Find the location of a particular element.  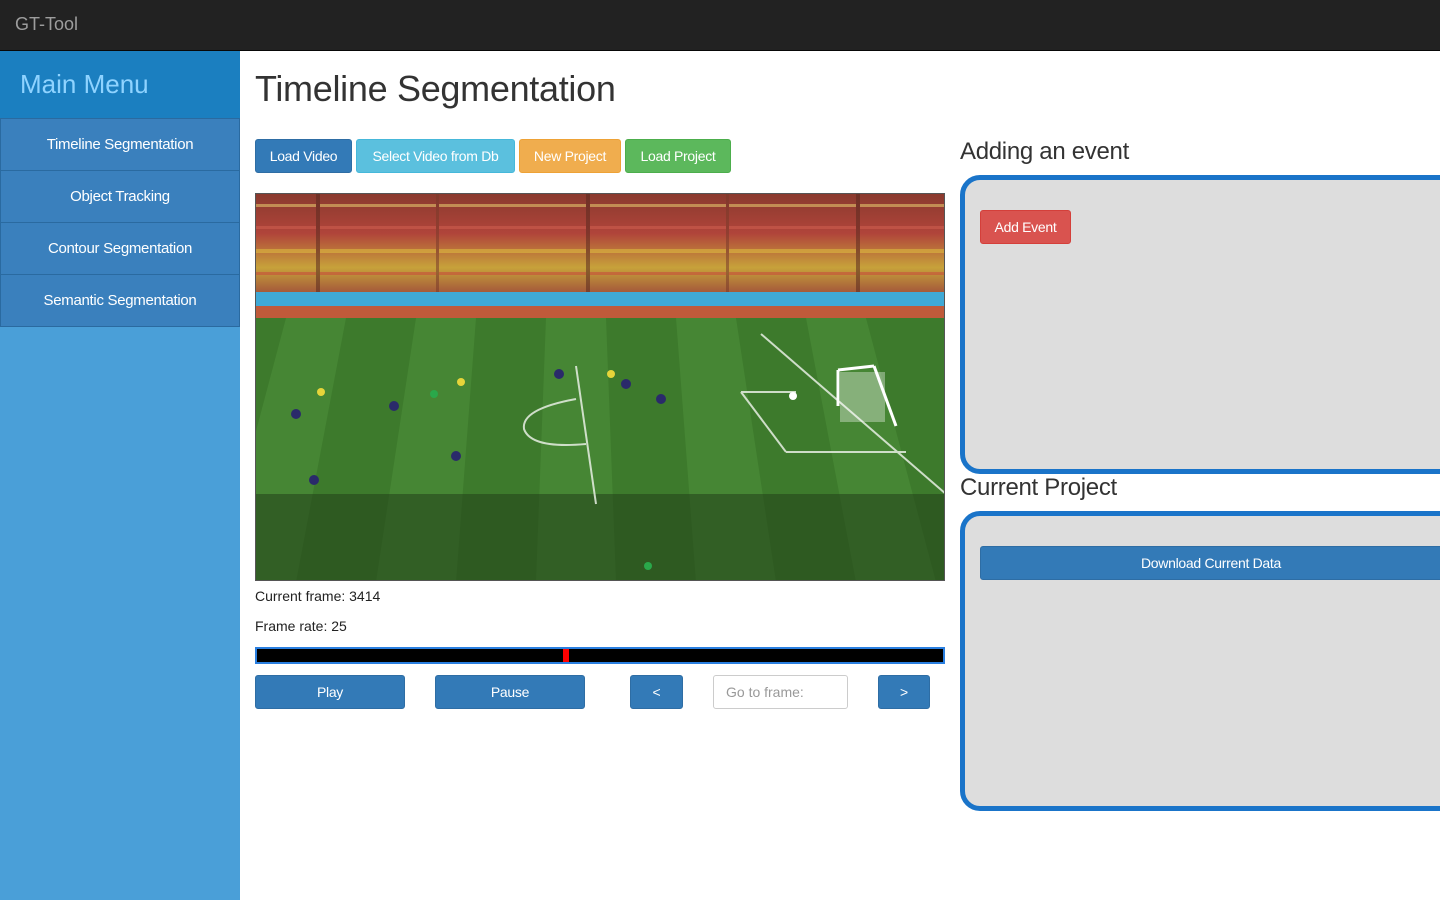

app-brand: GT-Tool is located at coordinates (46, 24).